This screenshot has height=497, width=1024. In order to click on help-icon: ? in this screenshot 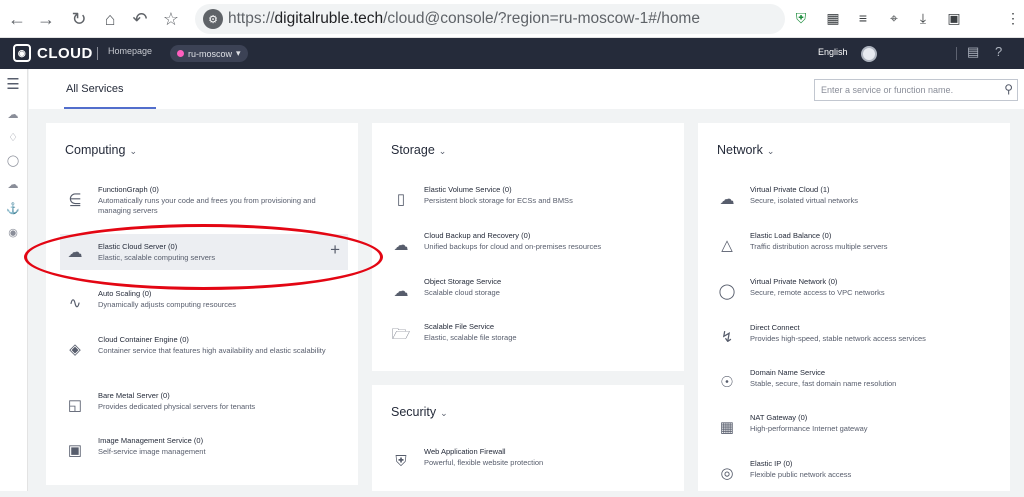, I will do `click(998, 51)`.